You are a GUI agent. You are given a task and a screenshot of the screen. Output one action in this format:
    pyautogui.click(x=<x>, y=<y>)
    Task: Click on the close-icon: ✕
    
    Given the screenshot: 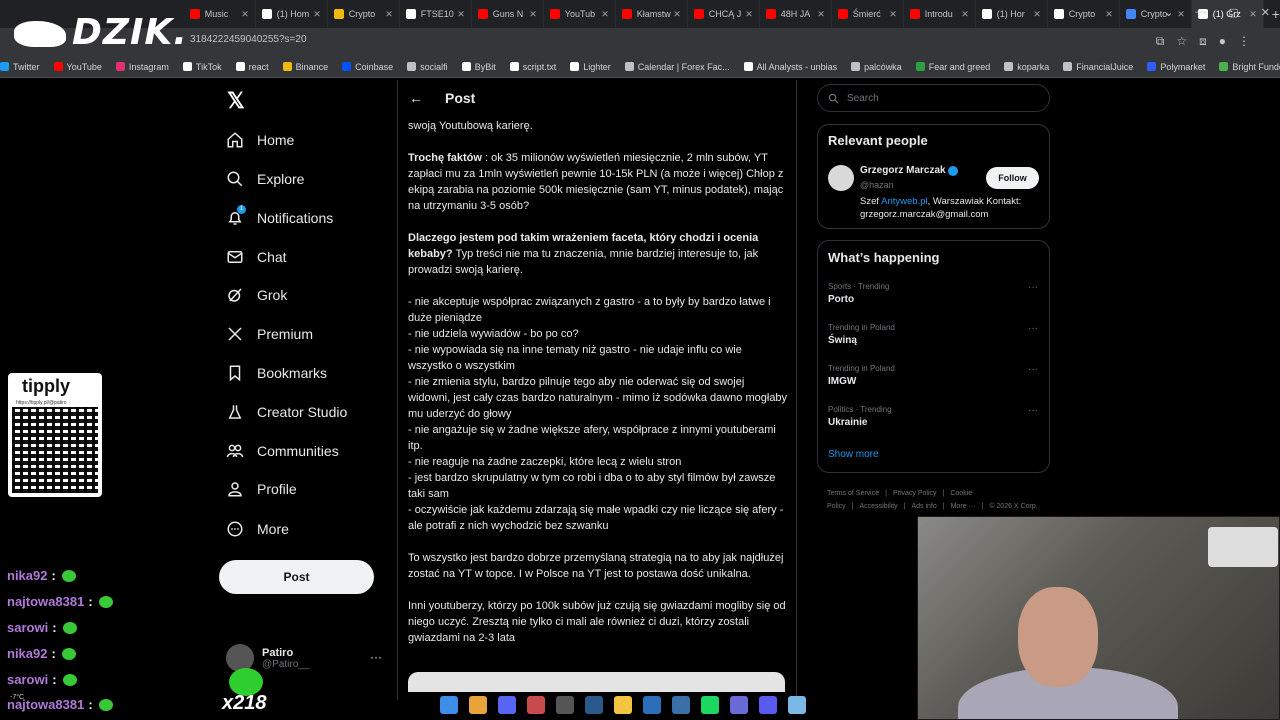 What is the action you would take?
    pyautogui.click(x=1265, y=12)
    